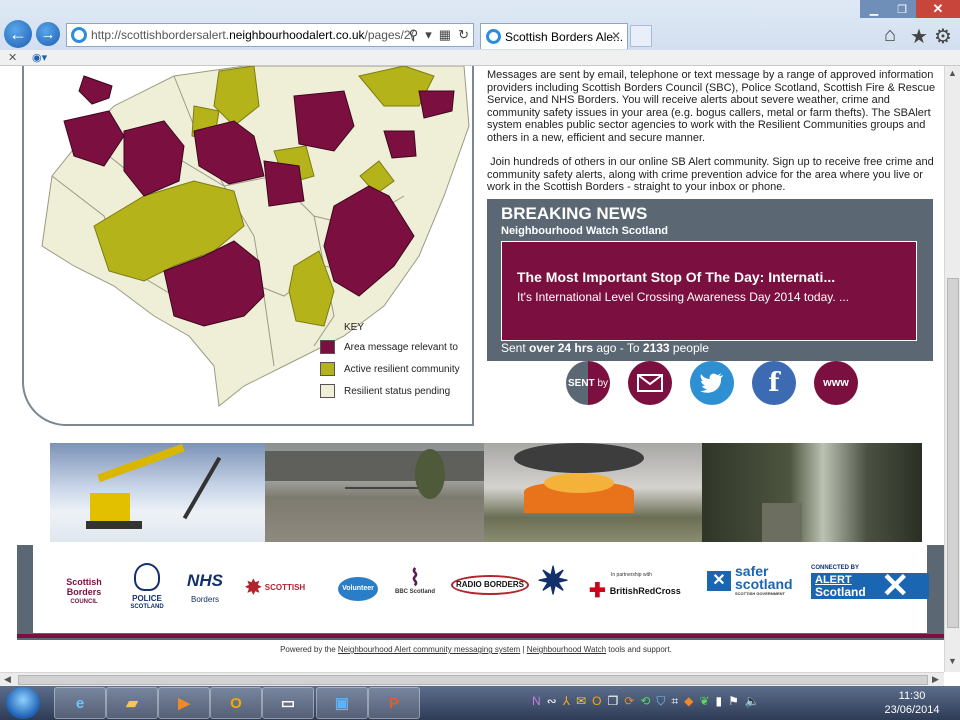 This screenshot has width=960, height=720. I want to click on tray-shield-icon: ⛉, so click(663, 701).